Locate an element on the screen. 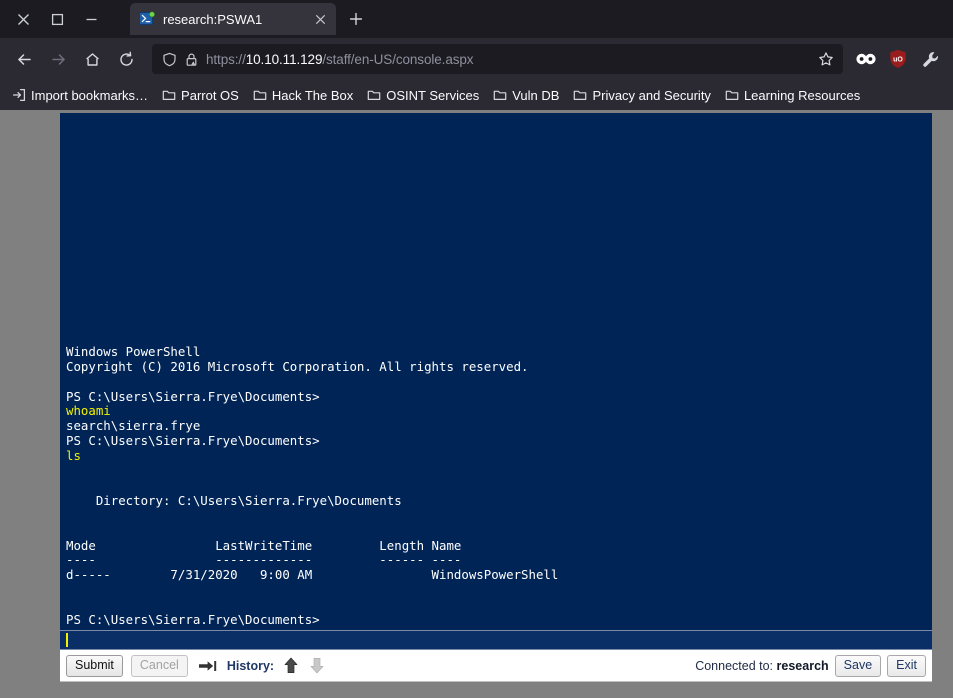 Image resolution: width=953 pixels, height=698 pixels. bookmark-hack-the-box: Hack The Box is located at coordinates (303, 95).